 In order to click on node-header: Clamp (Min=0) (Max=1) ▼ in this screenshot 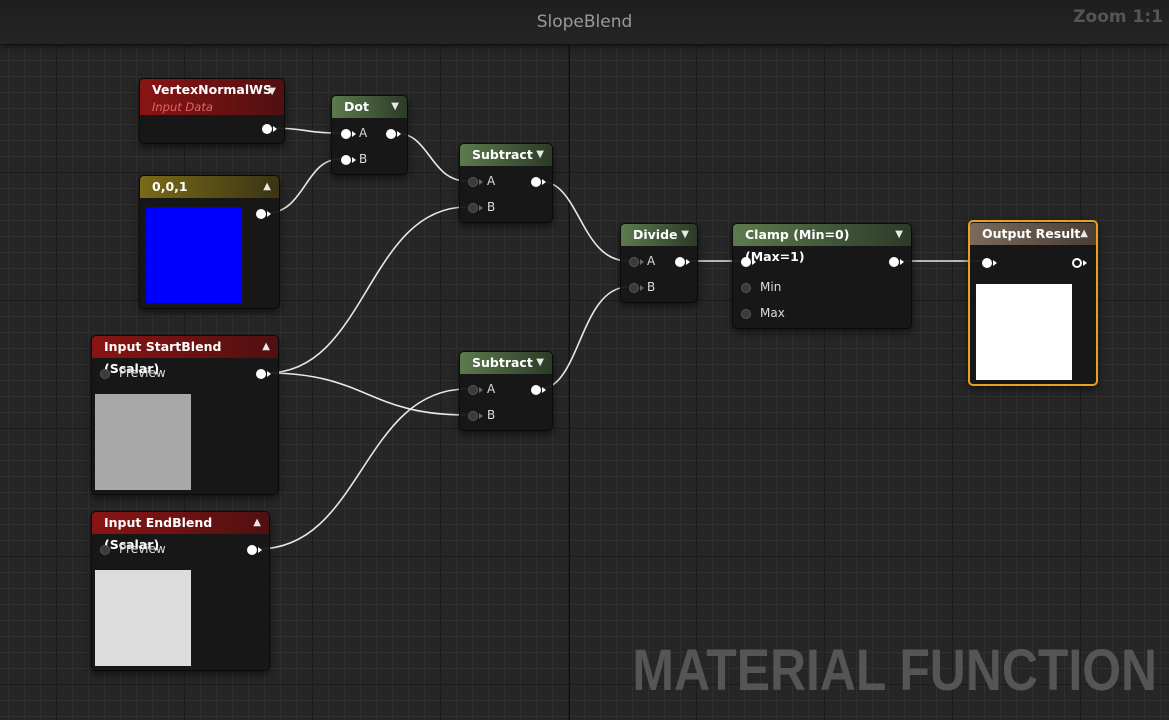, I will do `click(822, 244)`.